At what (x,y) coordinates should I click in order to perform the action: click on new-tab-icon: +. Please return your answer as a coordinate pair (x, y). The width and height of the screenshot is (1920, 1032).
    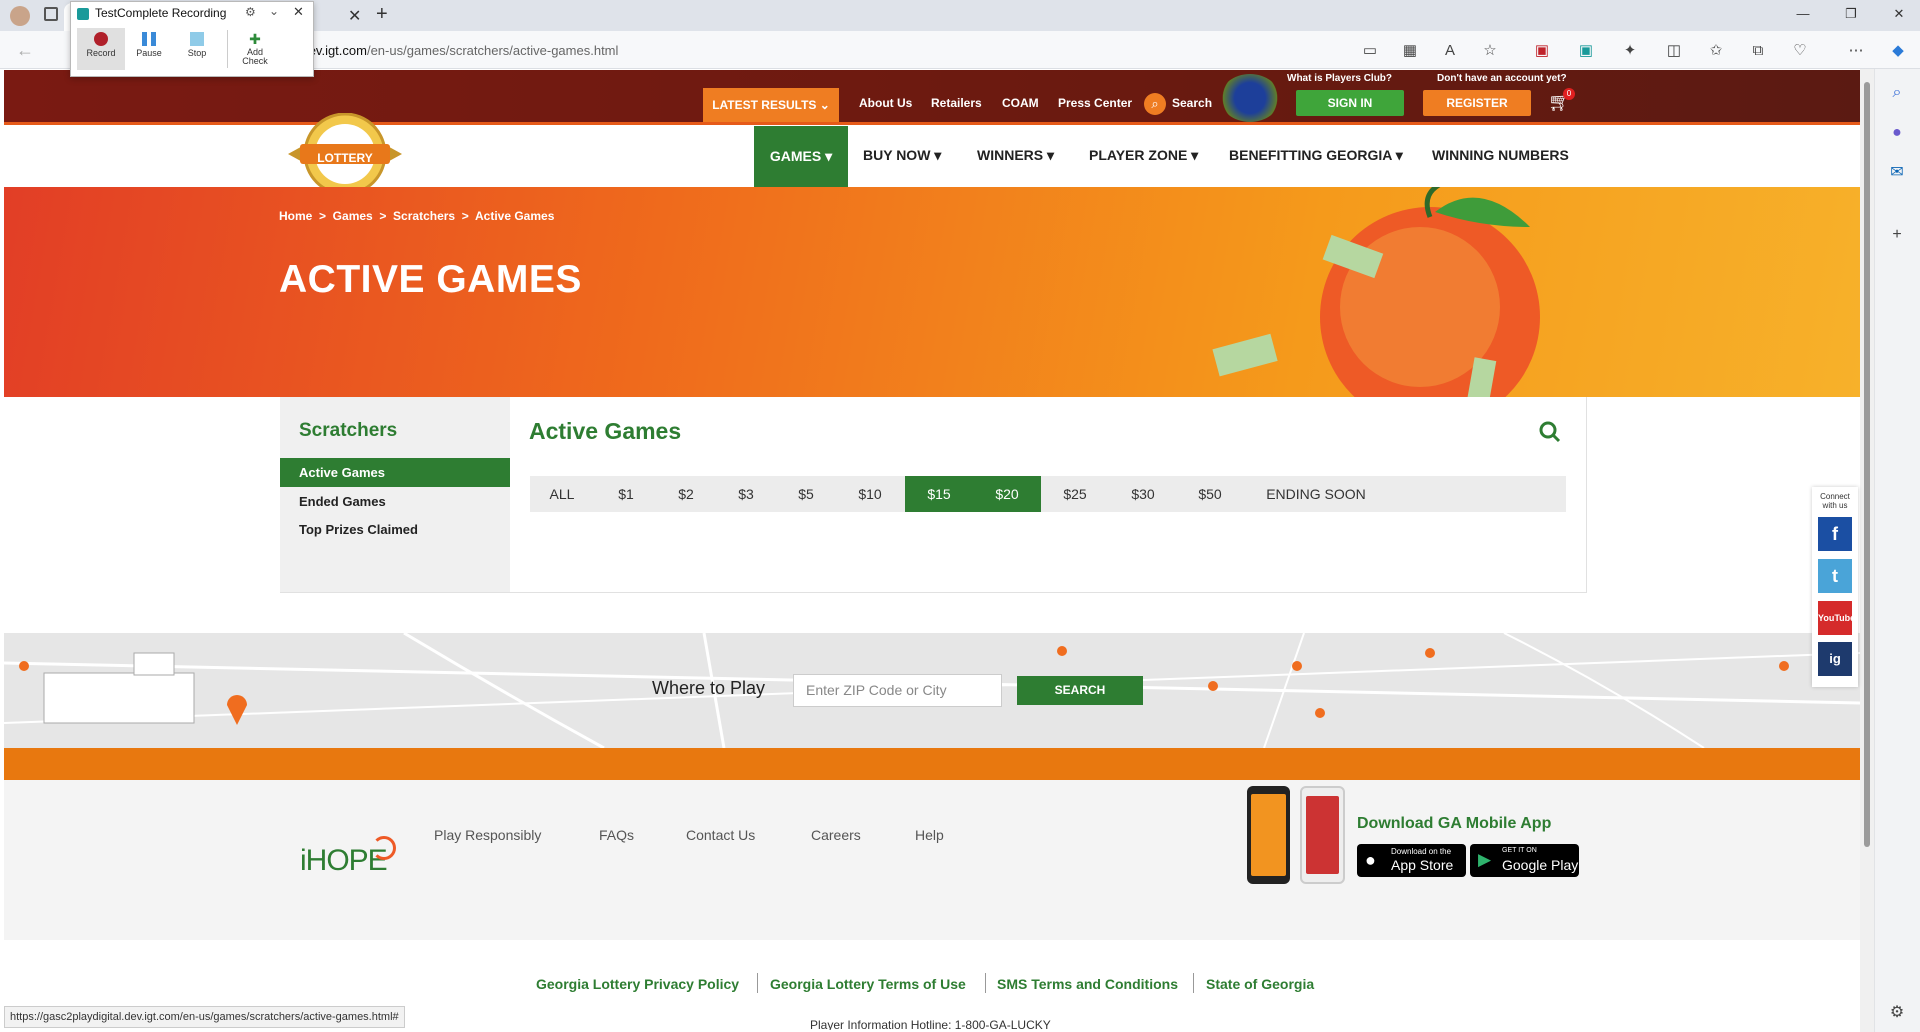
    Looking at the image, I should click on (382, 14).